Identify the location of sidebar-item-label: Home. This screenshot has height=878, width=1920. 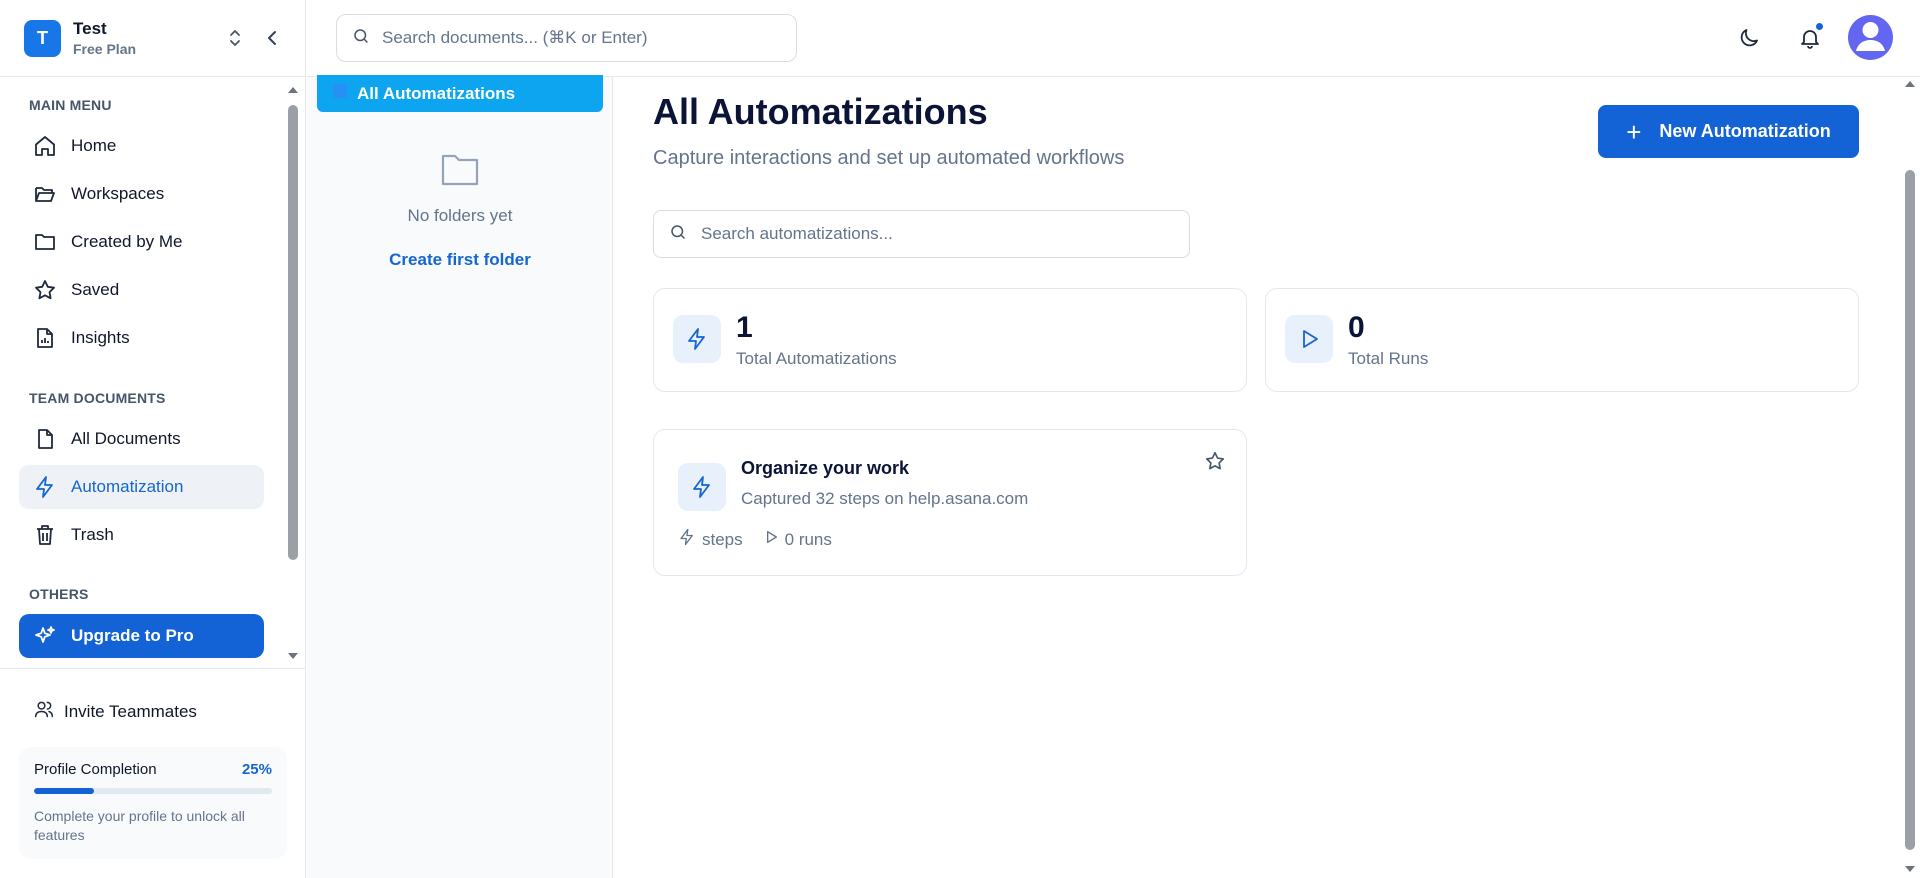
(94, 145).